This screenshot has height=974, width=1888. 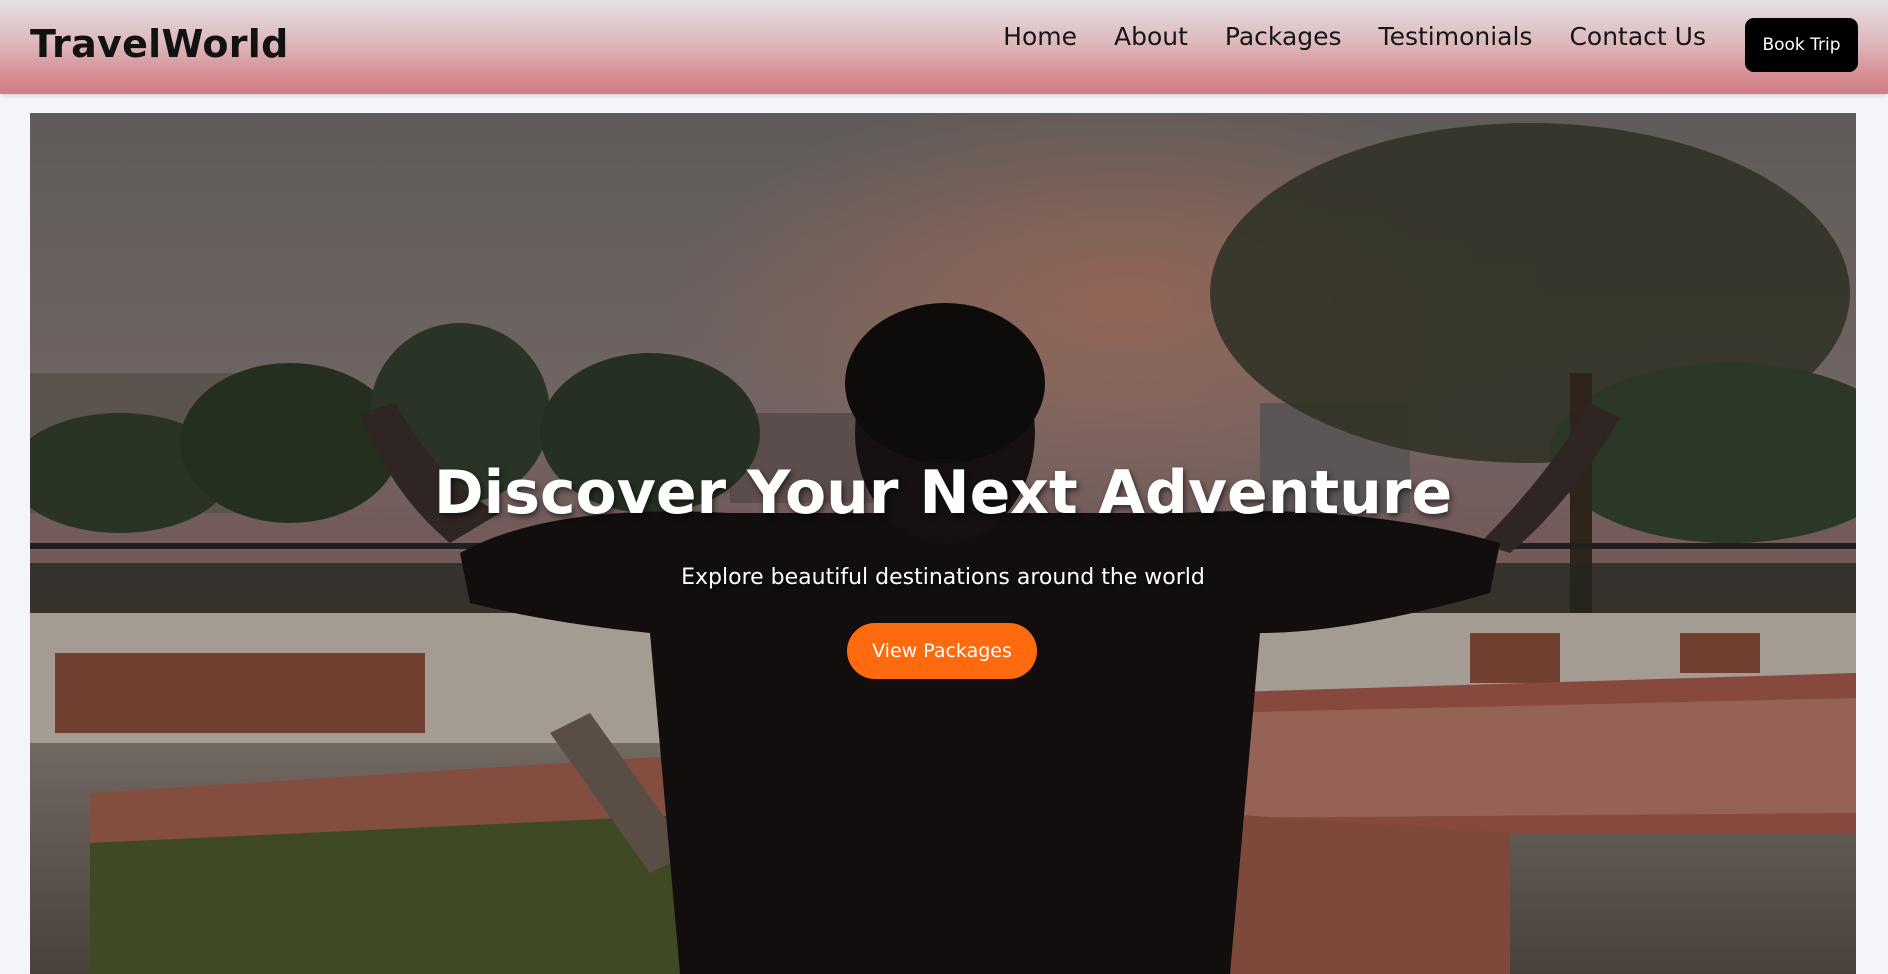 I want to click on book-trip-button: Book Trip, so click(x=1801, y=45).